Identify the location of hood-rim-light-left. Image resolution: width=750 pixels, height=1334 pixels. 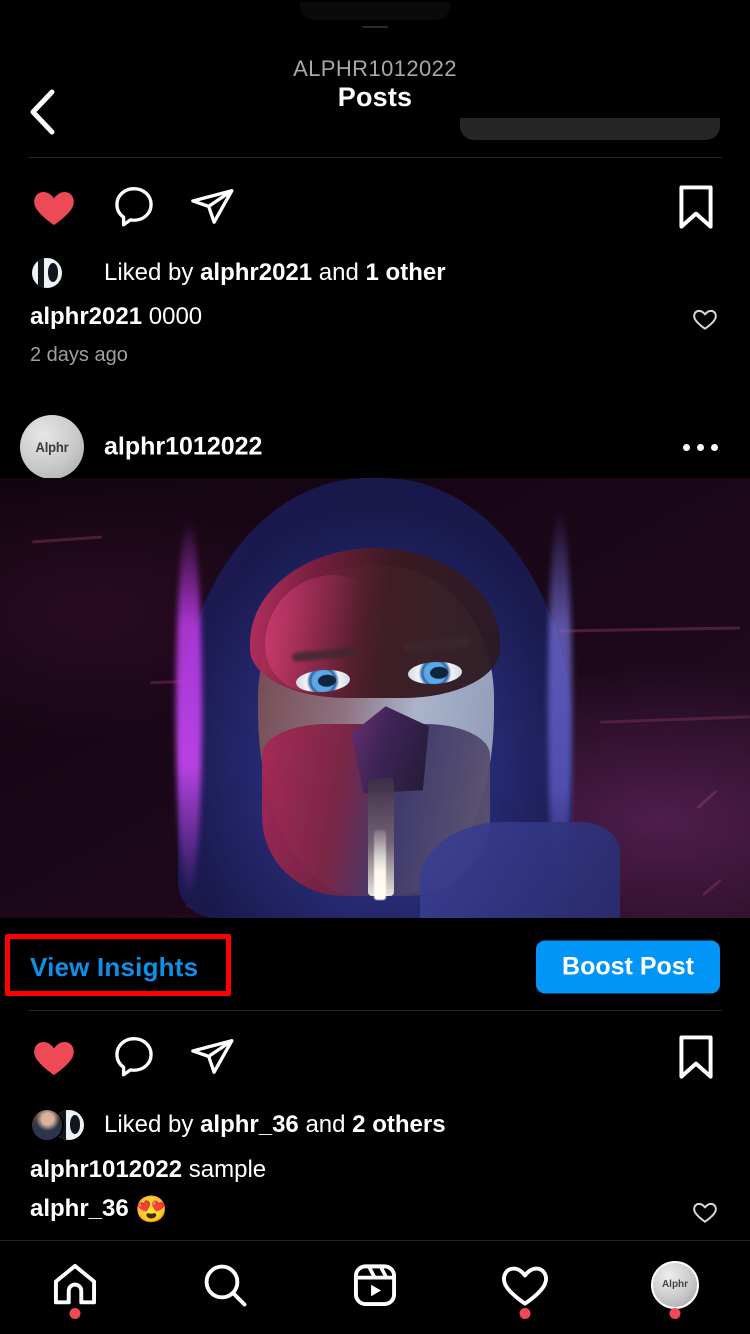
(189, 708).